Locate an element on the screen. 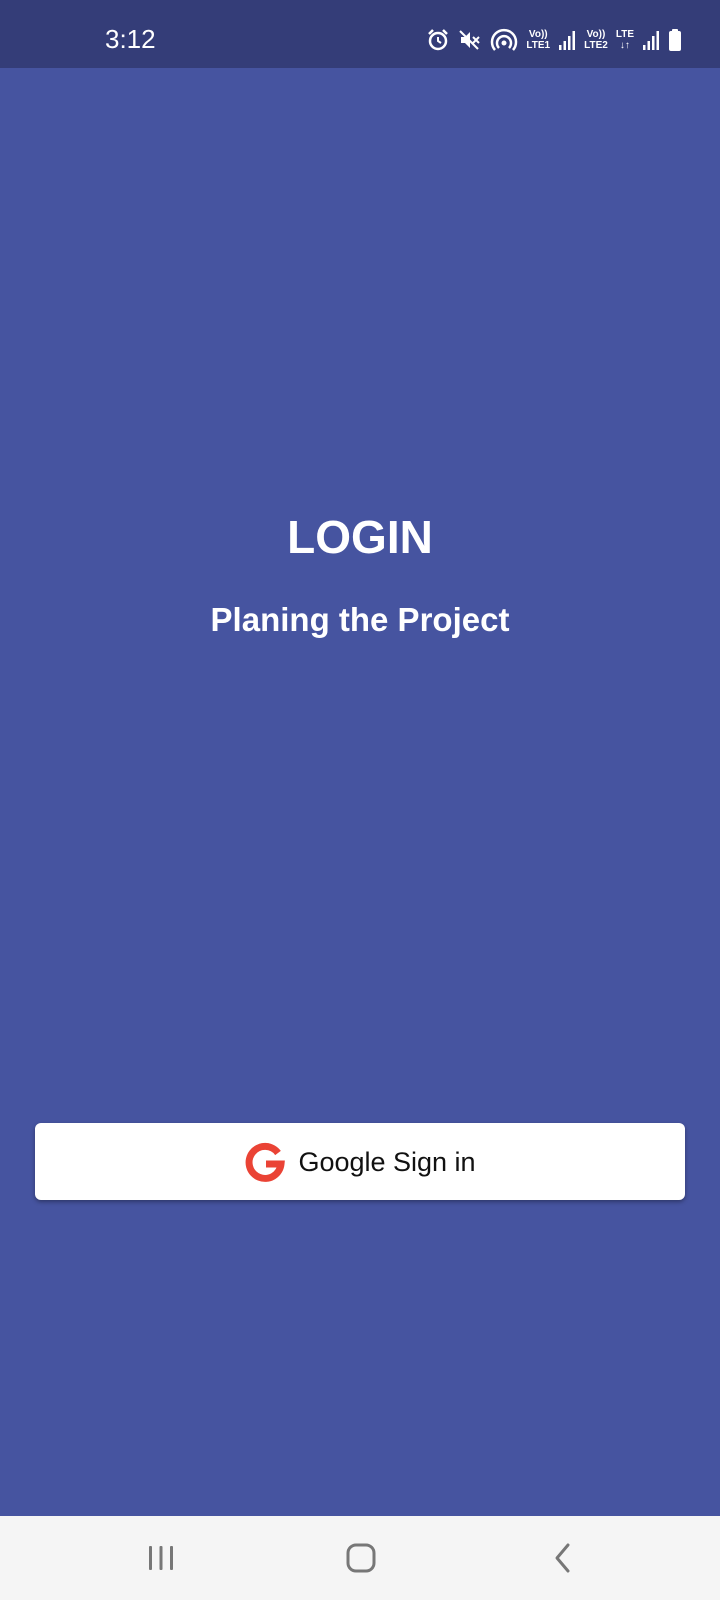 The image size is (720, 1600). volte2-top: Vo)) is located at coordinates (596, 34).